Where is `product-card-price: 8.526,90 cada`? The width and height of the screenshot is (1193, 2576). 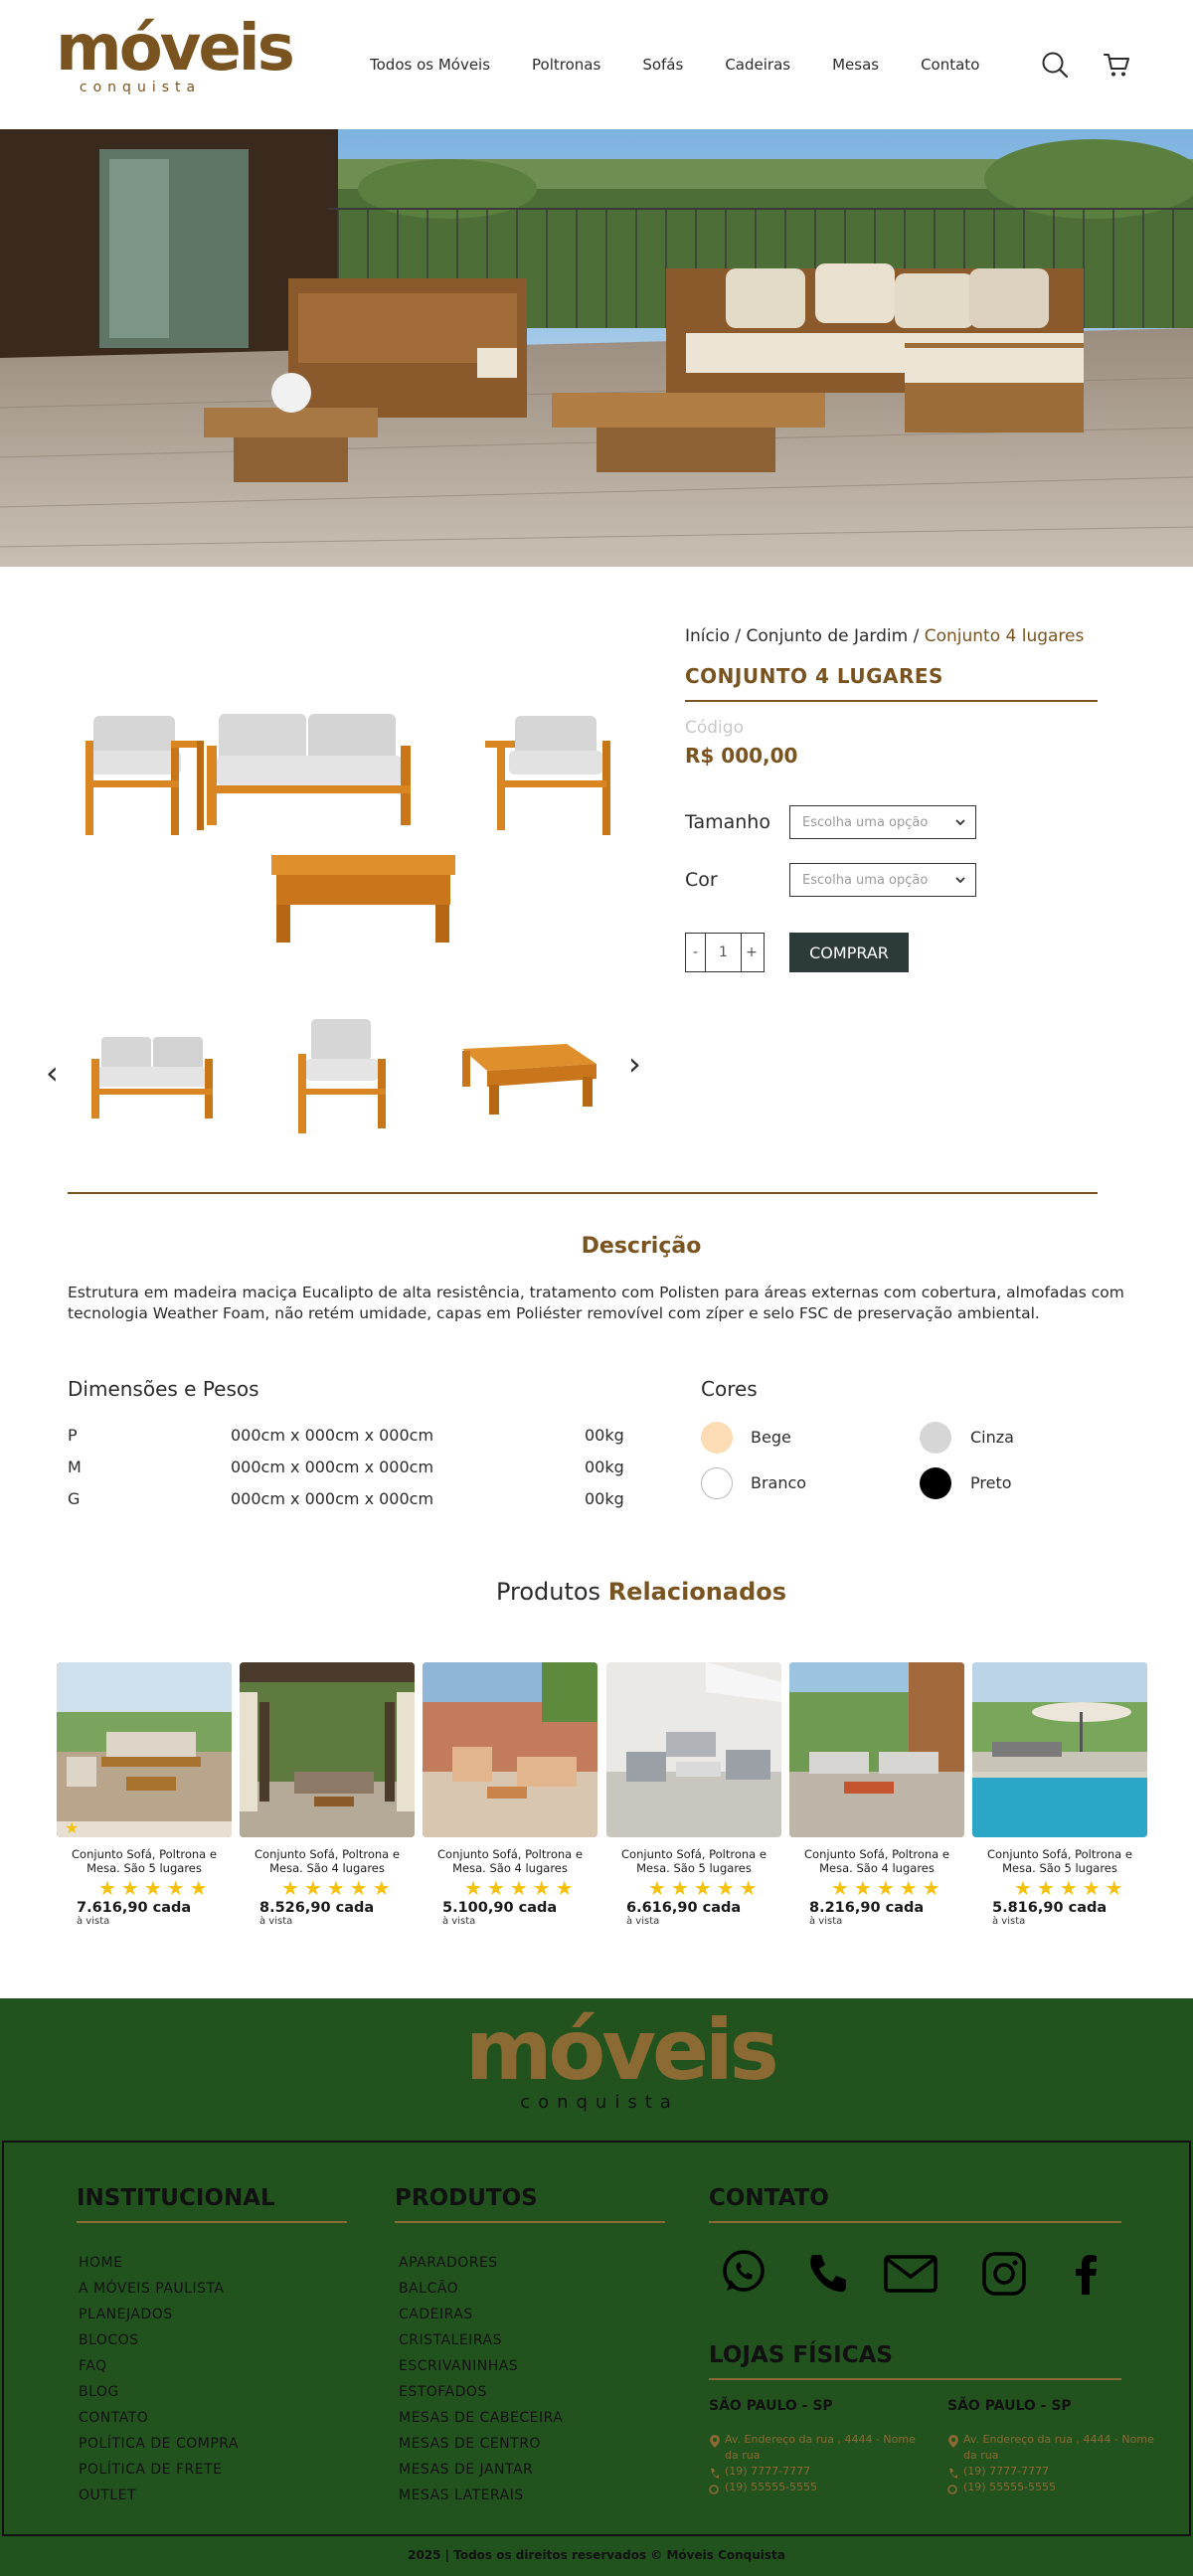 product-card-price: 8.526,90 cada is located at coordinates (317, 1908).